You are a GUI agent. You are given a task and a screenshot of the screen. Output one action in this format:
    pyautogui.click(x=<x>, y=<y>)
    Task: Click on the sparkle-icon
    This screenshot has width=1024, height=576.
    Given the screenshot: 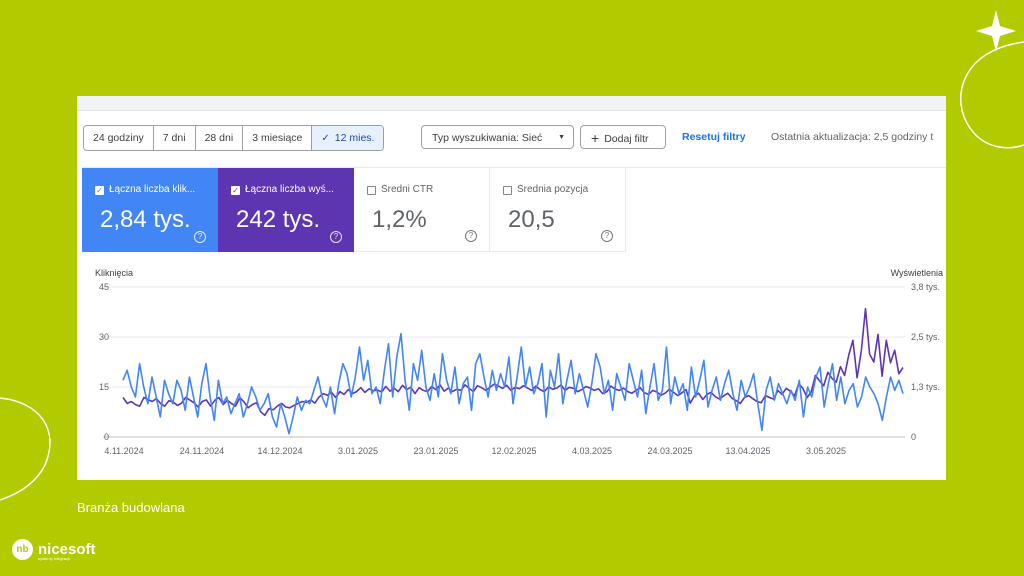 What is the action you would take?
    pyautogui.click(x=996, y=31)
    